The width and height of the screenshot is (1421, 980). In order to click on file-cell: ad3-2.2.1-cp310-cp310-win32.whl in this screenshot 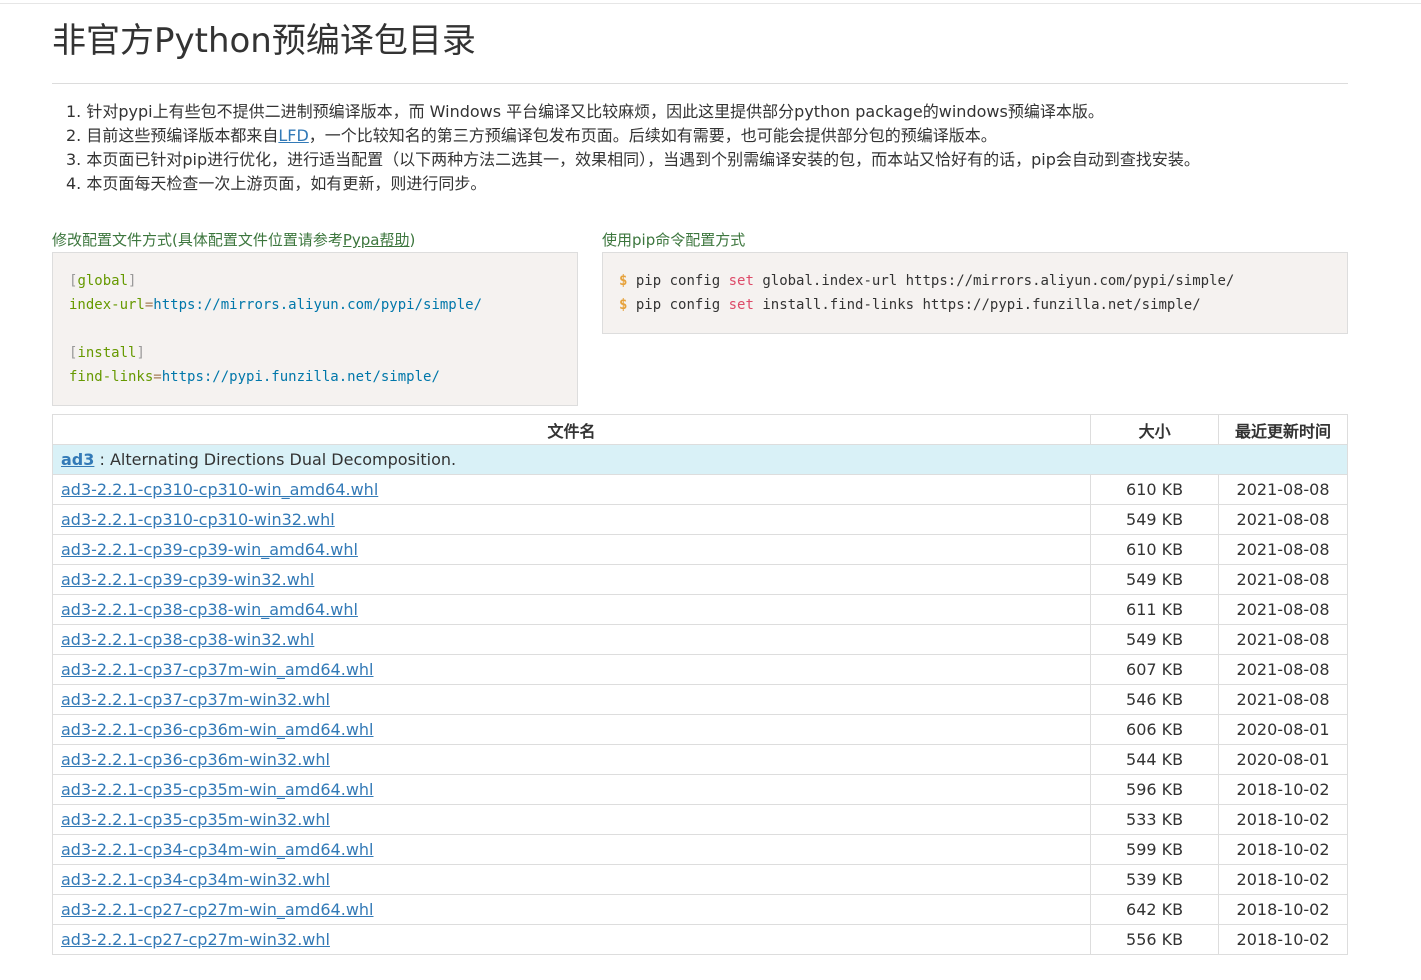, I will do `click(571, 519)`.